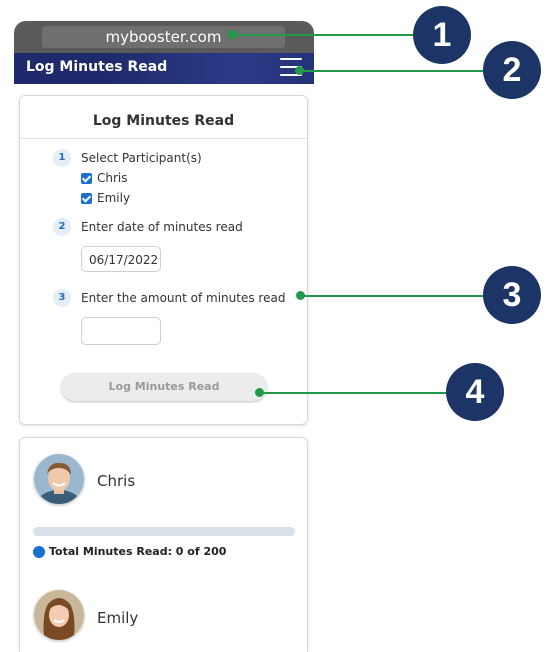 The image size is (550, 652). I want to click on total-minutes: Total Minutes Read: 0 of 200, so click(129, 551).